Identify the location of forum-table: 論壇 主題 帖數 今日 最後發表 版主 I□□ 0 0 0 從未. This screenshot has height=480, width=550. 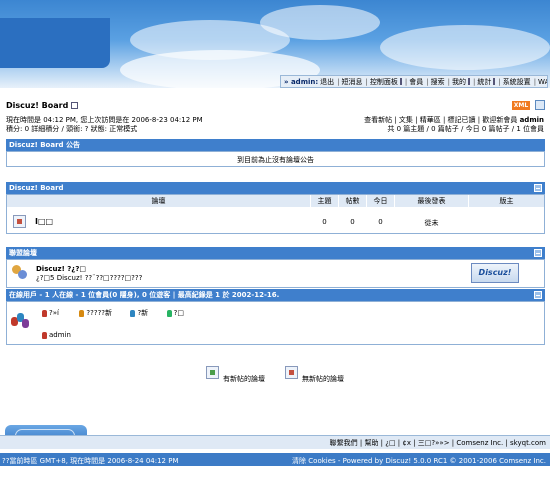
(275, 214).